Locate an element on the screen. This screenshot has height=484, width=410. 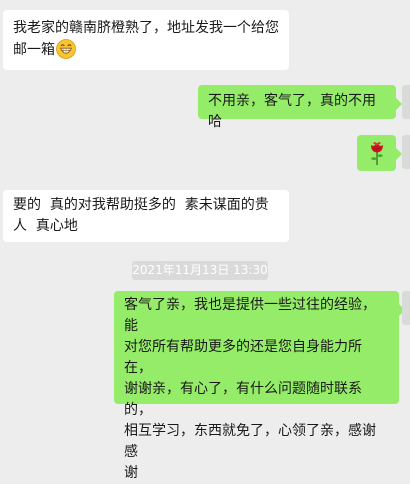
message-text-line: 谢 is located at coordinates (256, 473).